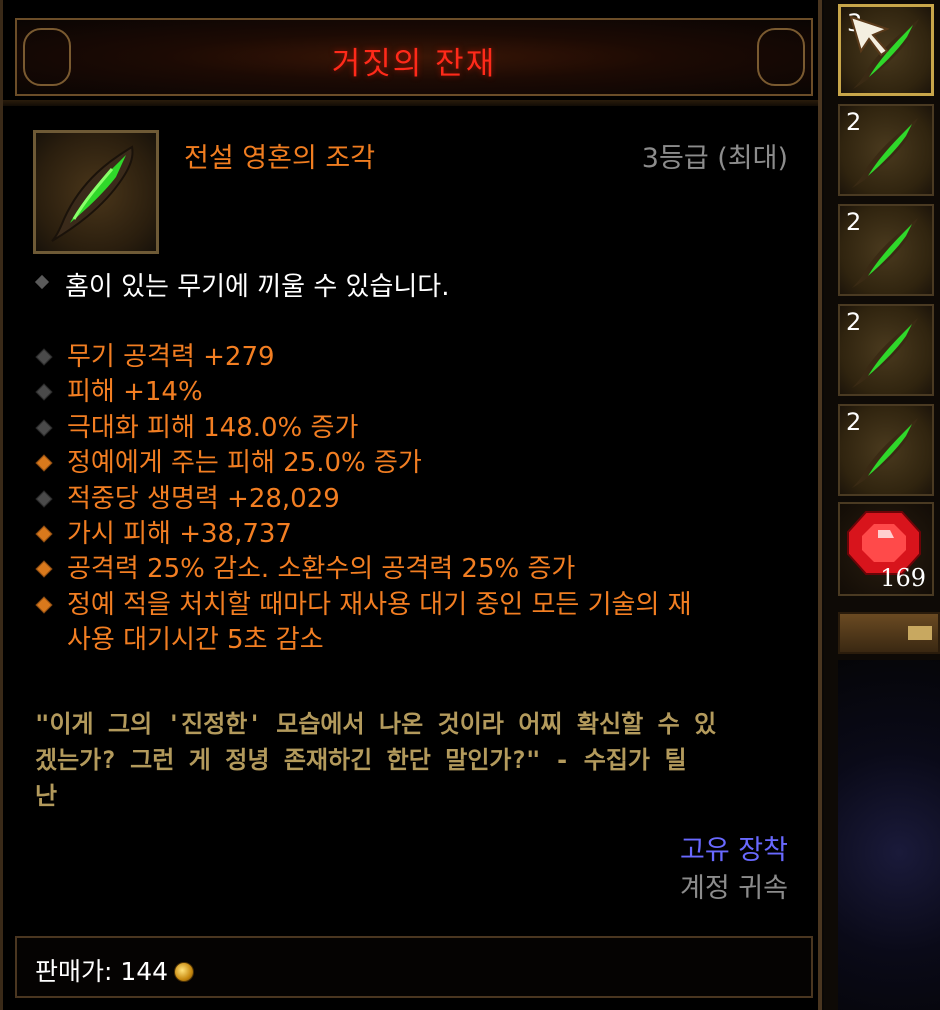 The image size is (940, 1010). I want to click on inventory-slot: 3, so click(886, 50).